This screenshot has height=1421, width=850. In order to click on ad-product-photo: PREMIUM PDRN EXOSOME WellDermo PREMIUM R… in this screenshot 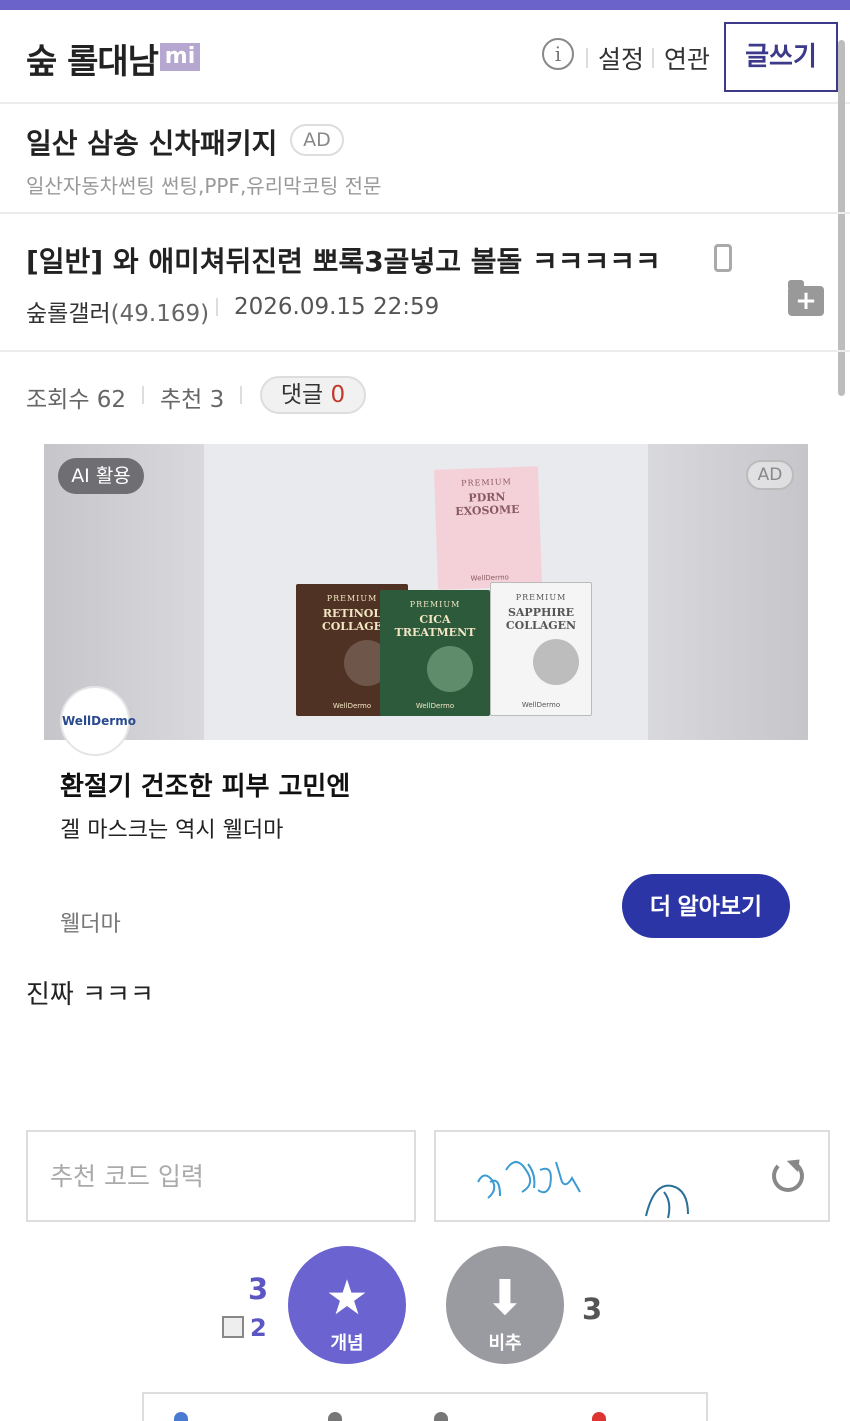, I will do `click(426, 592)`.